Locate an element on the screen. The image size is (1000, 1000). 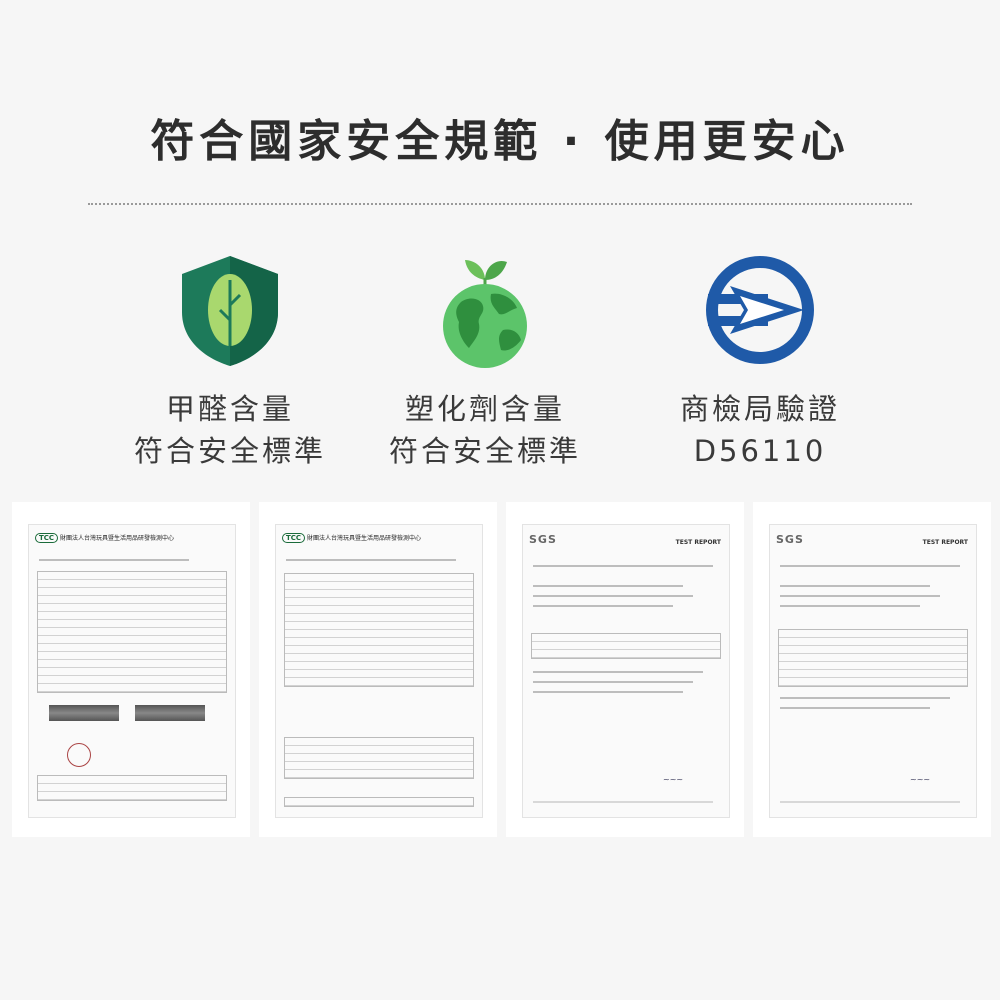
page-heading: 符合國家安全規範 · 使用更安心 is located at coordinates (500, 141).